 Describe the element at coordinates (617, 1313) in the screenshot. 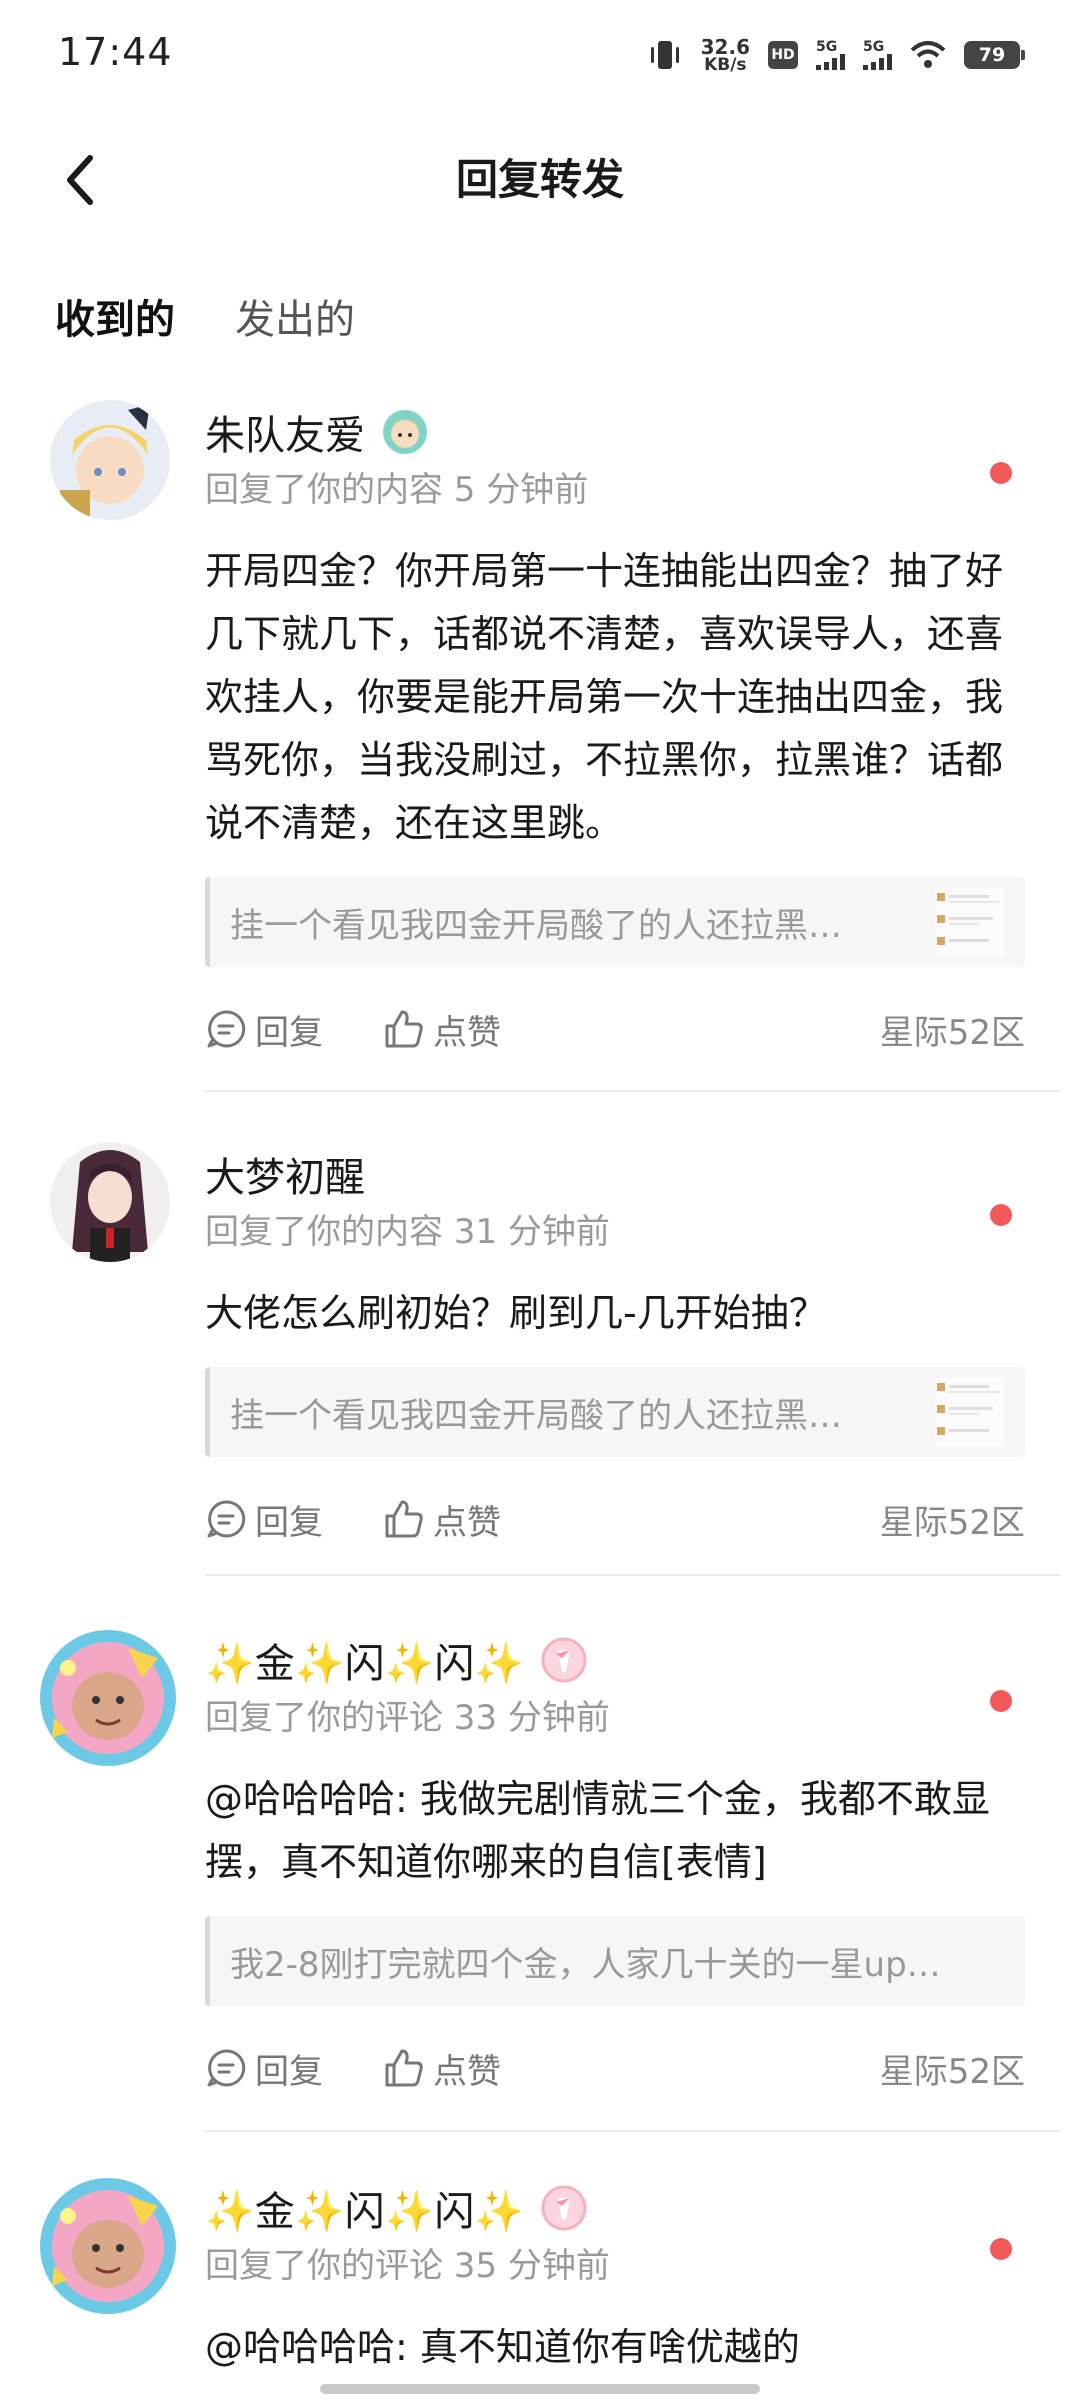

I see `reply-body: 大佬怎么刷初始？刷到几-几开始抽？` at that location.